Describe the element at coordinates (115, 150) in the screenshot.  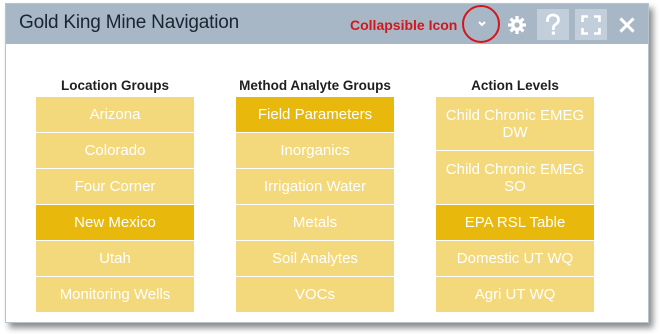
I see `tile-colorado: Colorado` at that location.